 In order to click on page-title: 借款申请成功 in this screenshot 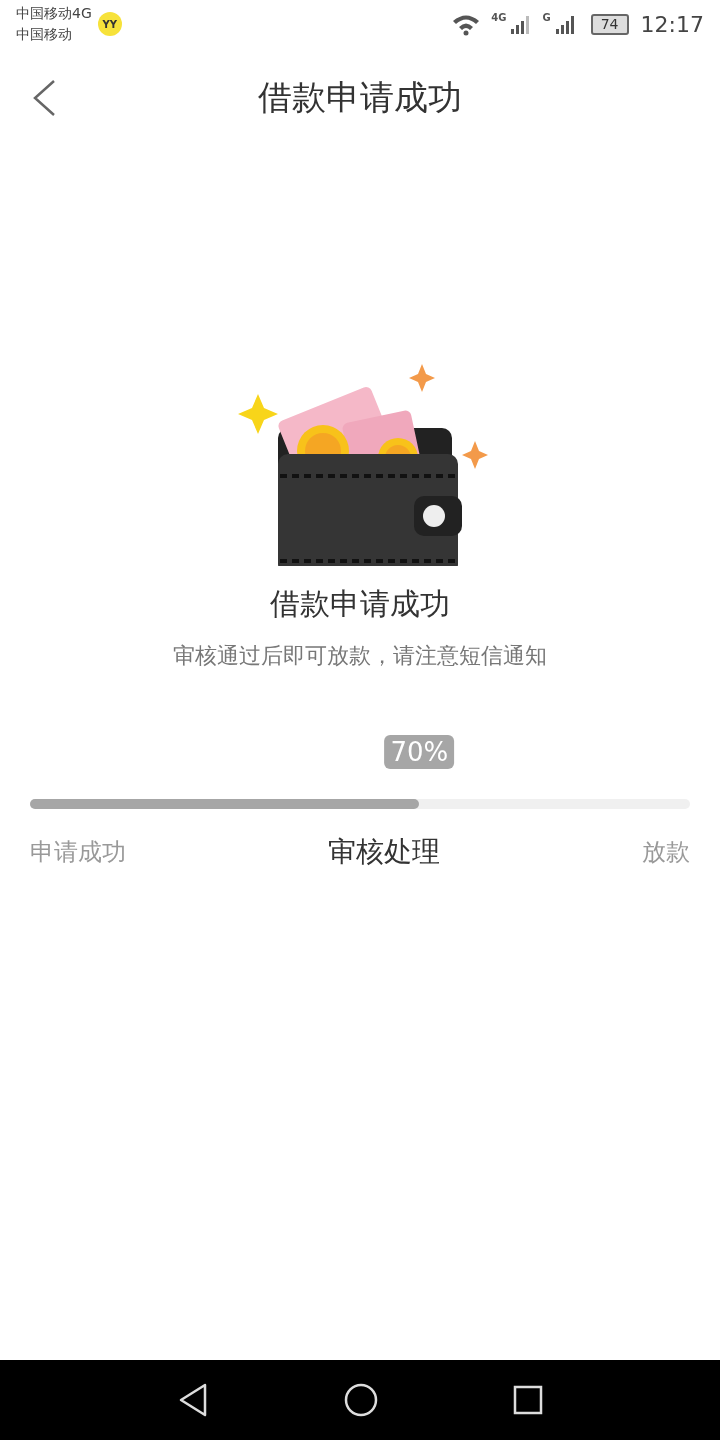, I will do `click(360, 97)`.